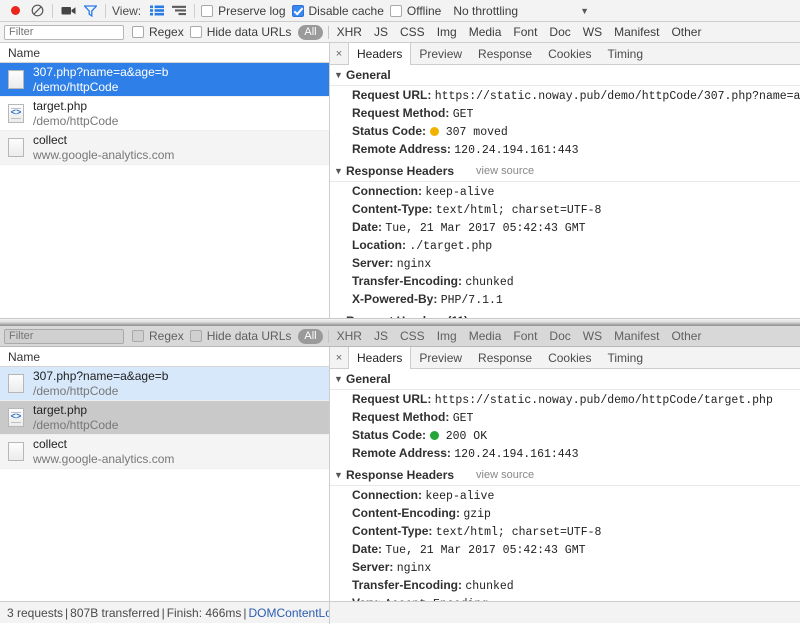  I want to click on header-value: chunked, so click(489, 586).